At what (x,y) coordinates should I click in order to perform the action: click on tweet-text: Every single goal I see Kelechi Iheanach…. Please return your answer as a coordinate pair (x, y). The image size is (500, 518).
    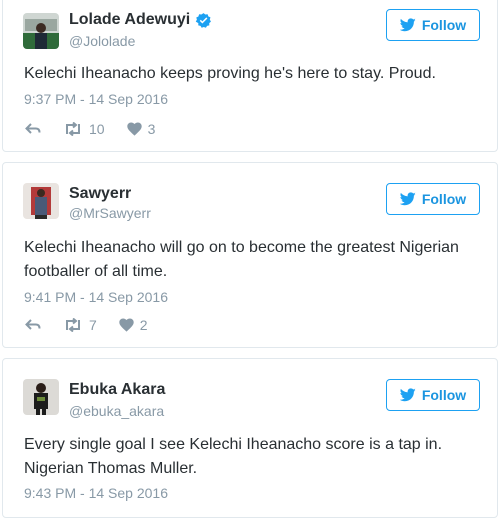
    Looking at the image, I should click on (233, 456).